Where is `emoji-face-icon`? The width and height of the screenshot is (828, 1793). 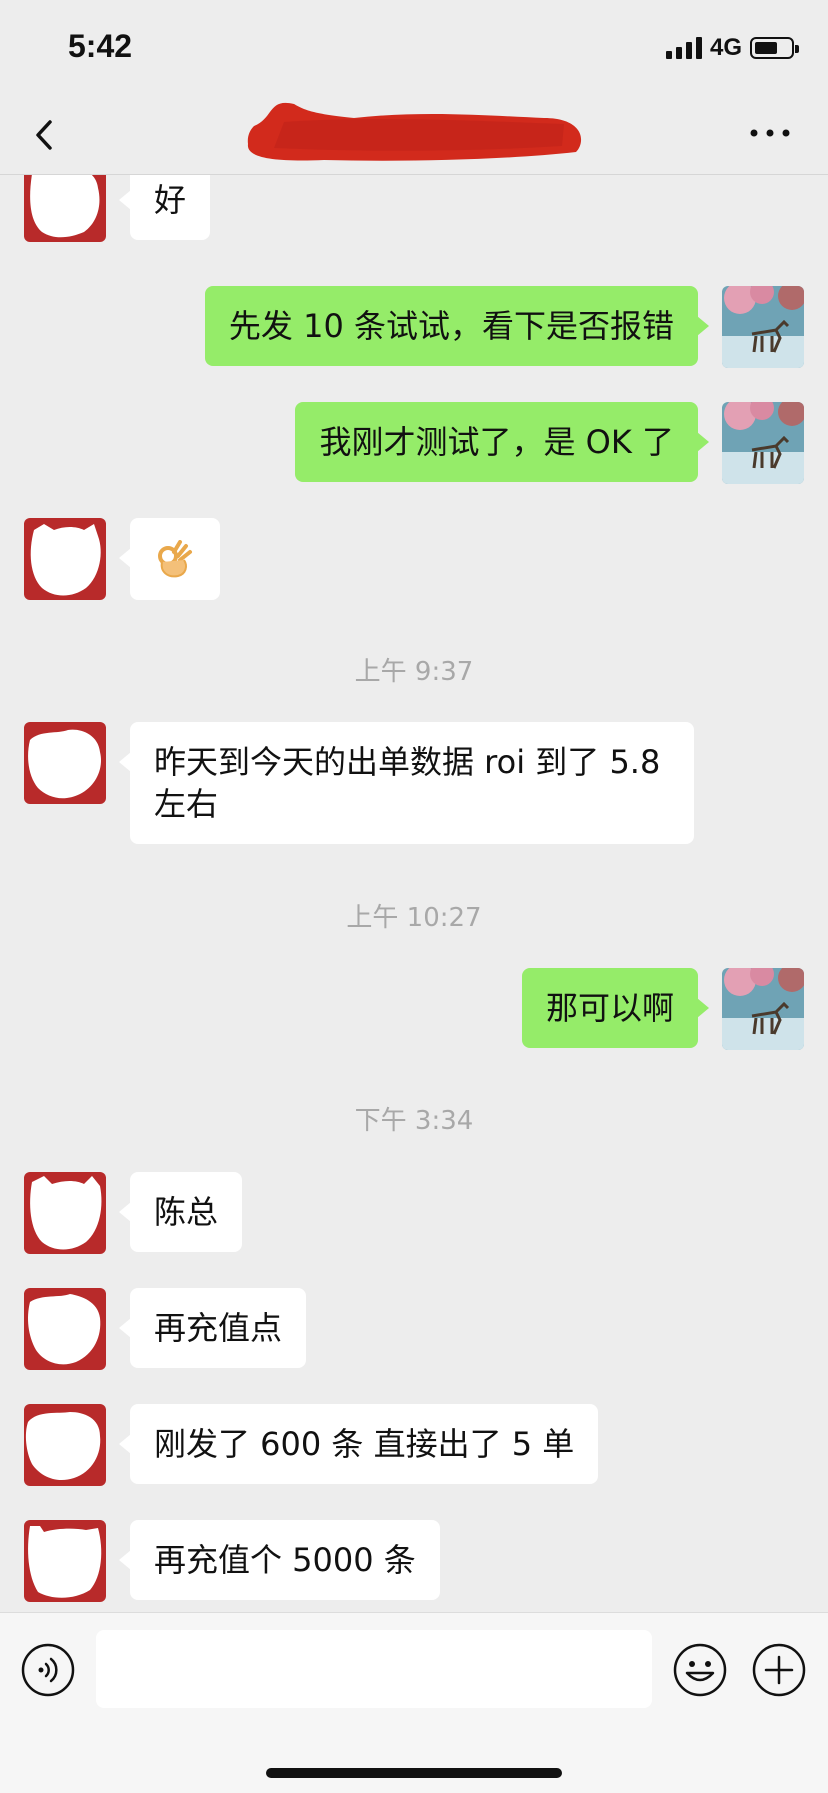
emoji-face-icon is located at coordinates (700, 1670).